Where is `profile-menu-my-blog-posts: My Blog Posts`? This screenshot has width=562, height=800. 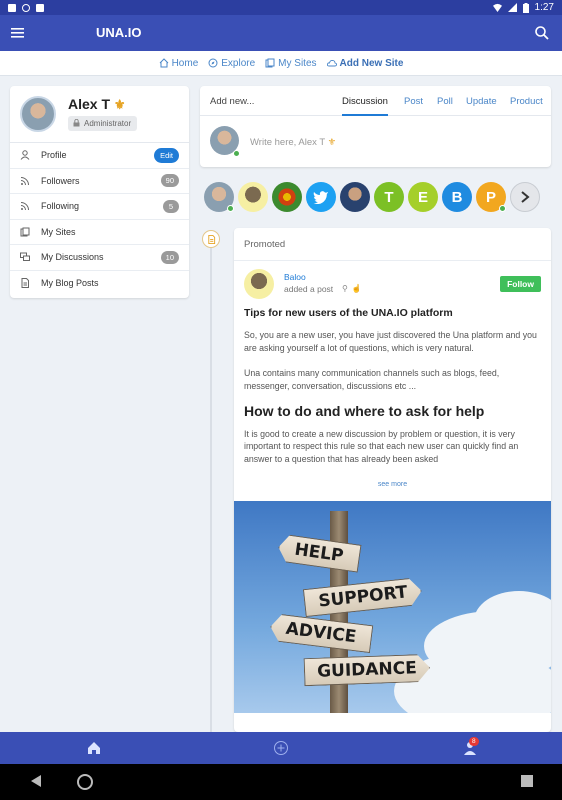
profile-menu-my-blog-posts: My Blog Posts is located at coordinates (99, 284).